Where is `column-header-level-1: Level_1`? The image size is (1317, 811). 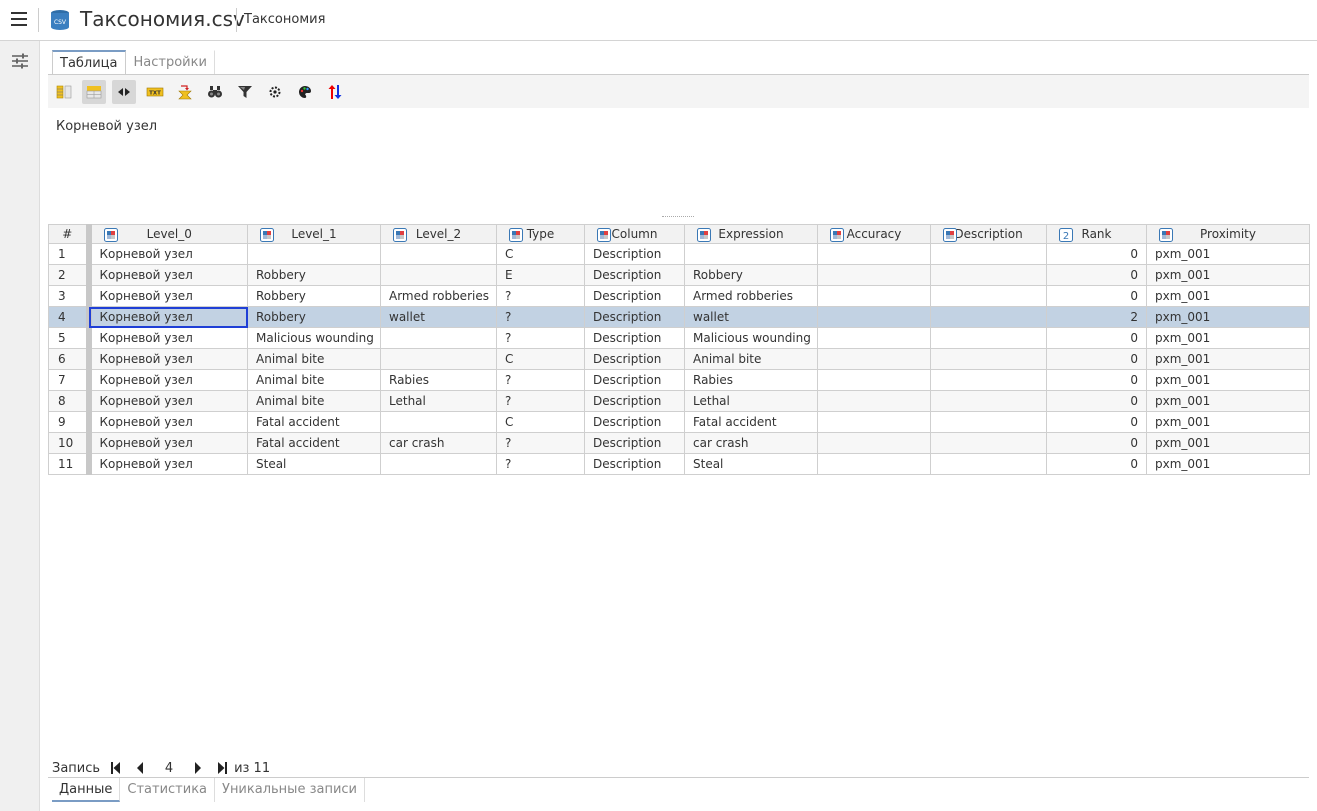 column-header-level-1: Level_1 is located at coordinates (314, 234).